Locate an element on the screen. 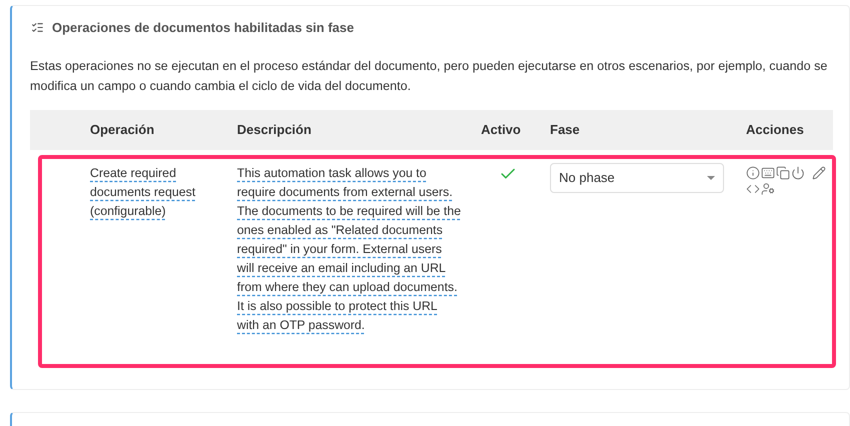 The width and height of the screenshot is (850, 426). operation-link: Create required documents request (configurable) is located at coordinates (158, 192).